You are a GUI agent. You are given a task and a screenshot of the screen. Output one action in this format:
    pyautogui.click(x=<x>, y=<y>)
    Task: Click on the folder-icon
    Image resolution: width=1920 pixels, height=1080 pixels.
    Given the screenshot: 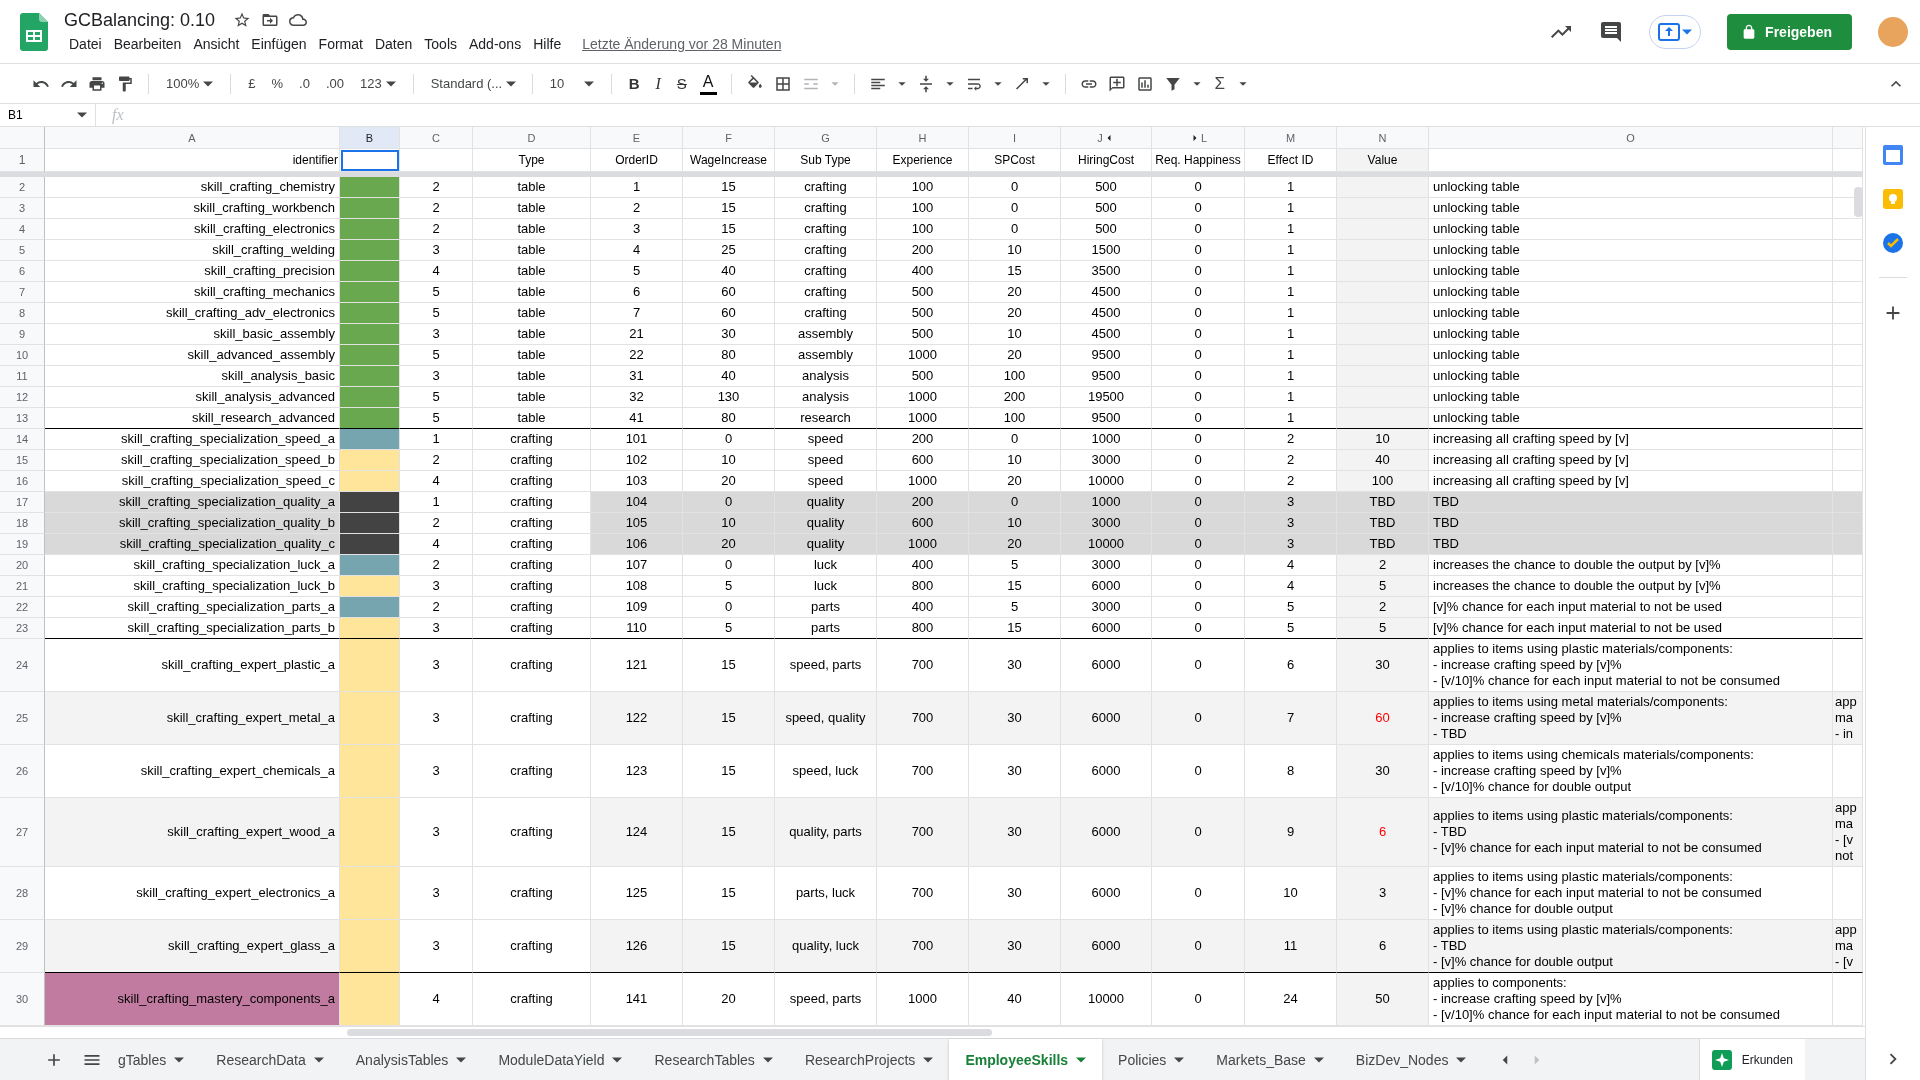 What is the action you would take?
    pyautogui.click(x=270, y=20)
    